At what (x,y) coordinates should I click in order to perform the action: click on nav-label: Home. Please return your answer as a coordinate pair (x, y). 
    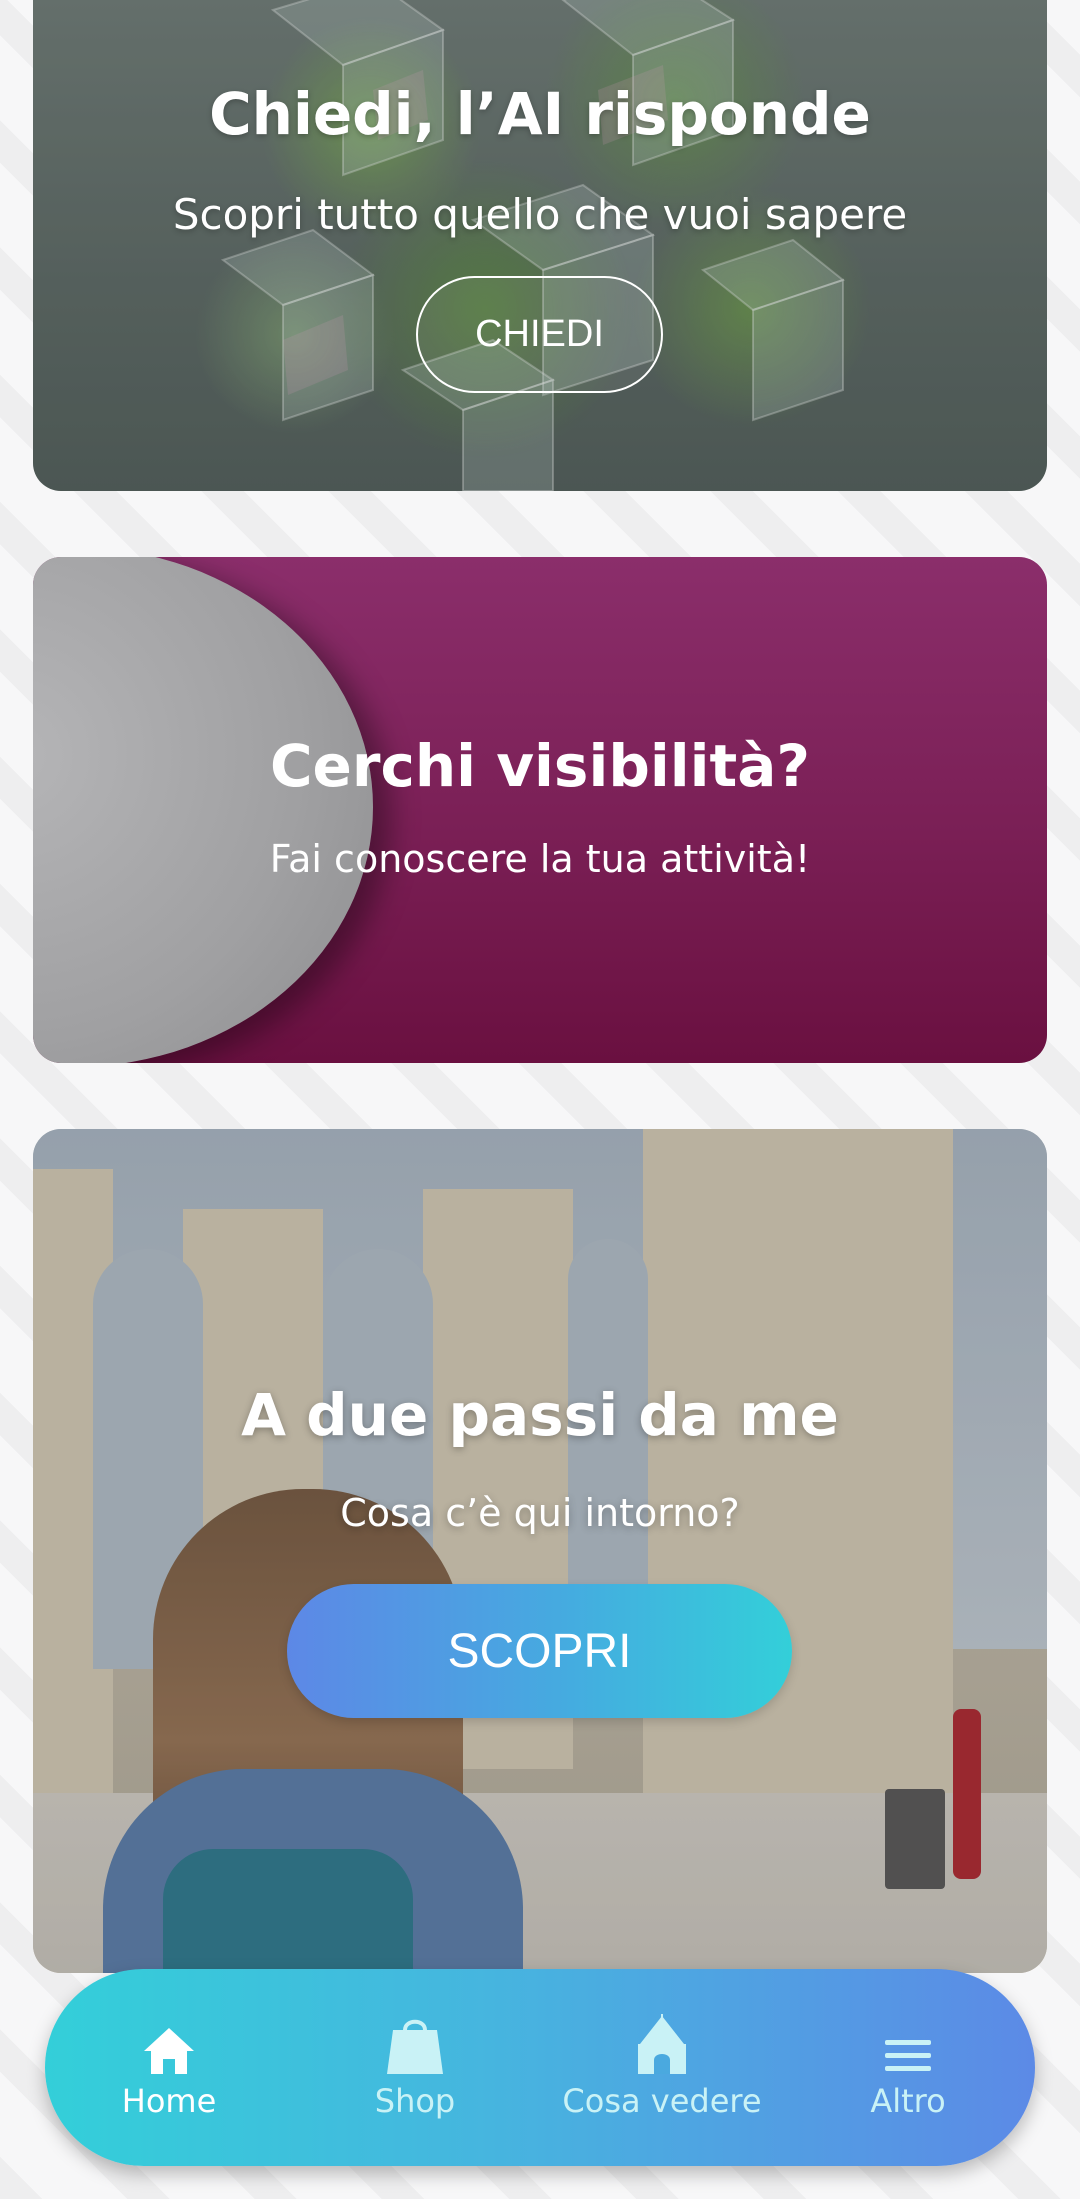
    Looking at the image, I should click on (169, 2100).